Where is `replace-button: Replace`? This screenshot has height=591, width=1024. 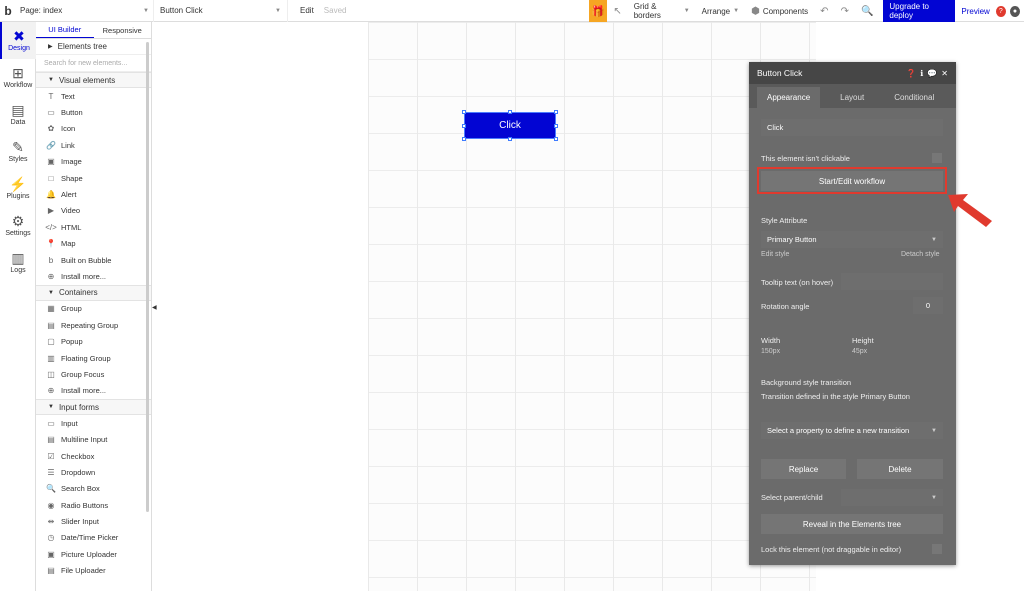 replace-button: Replace is located at coordinates (803, 469).